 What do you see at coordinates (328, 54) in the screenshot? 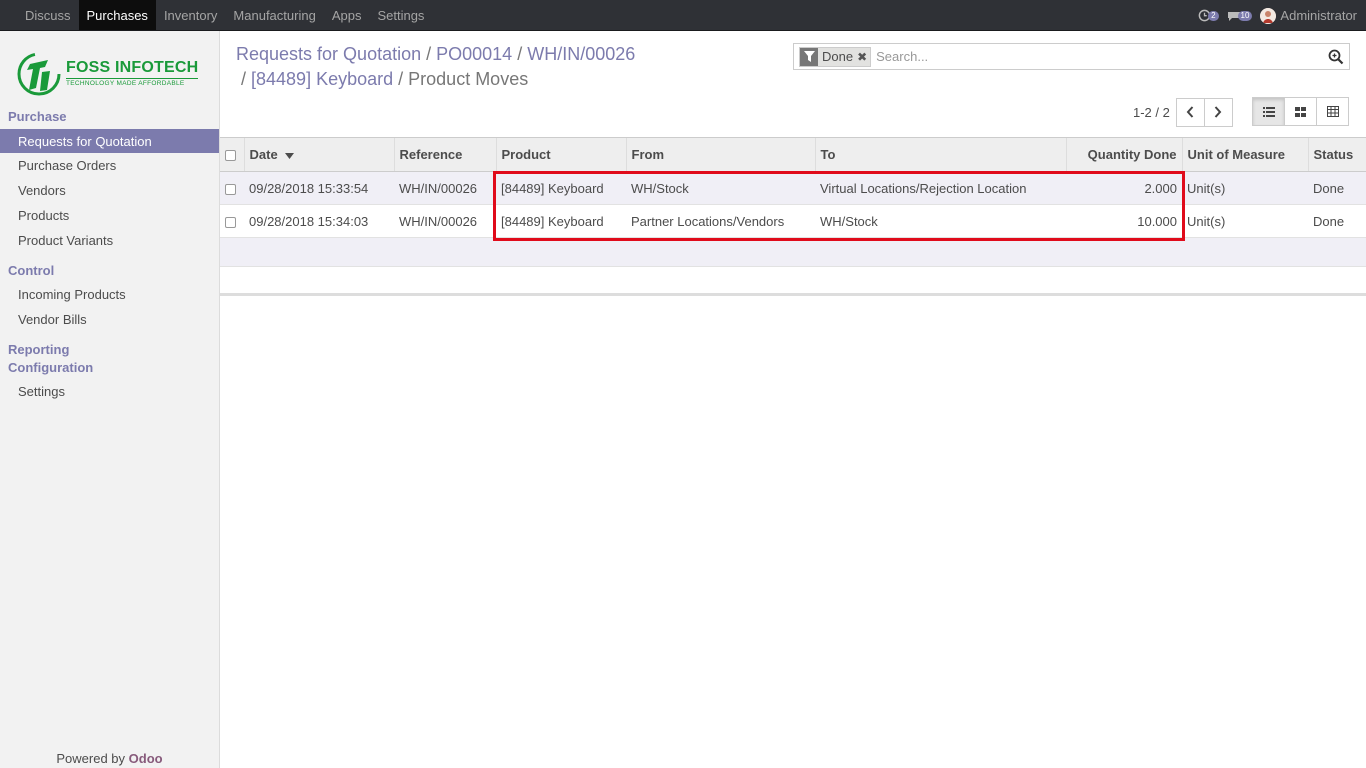
I see `breadcrumb-item-rfq: Requests for Quotation` at bounding box center [328, 54].